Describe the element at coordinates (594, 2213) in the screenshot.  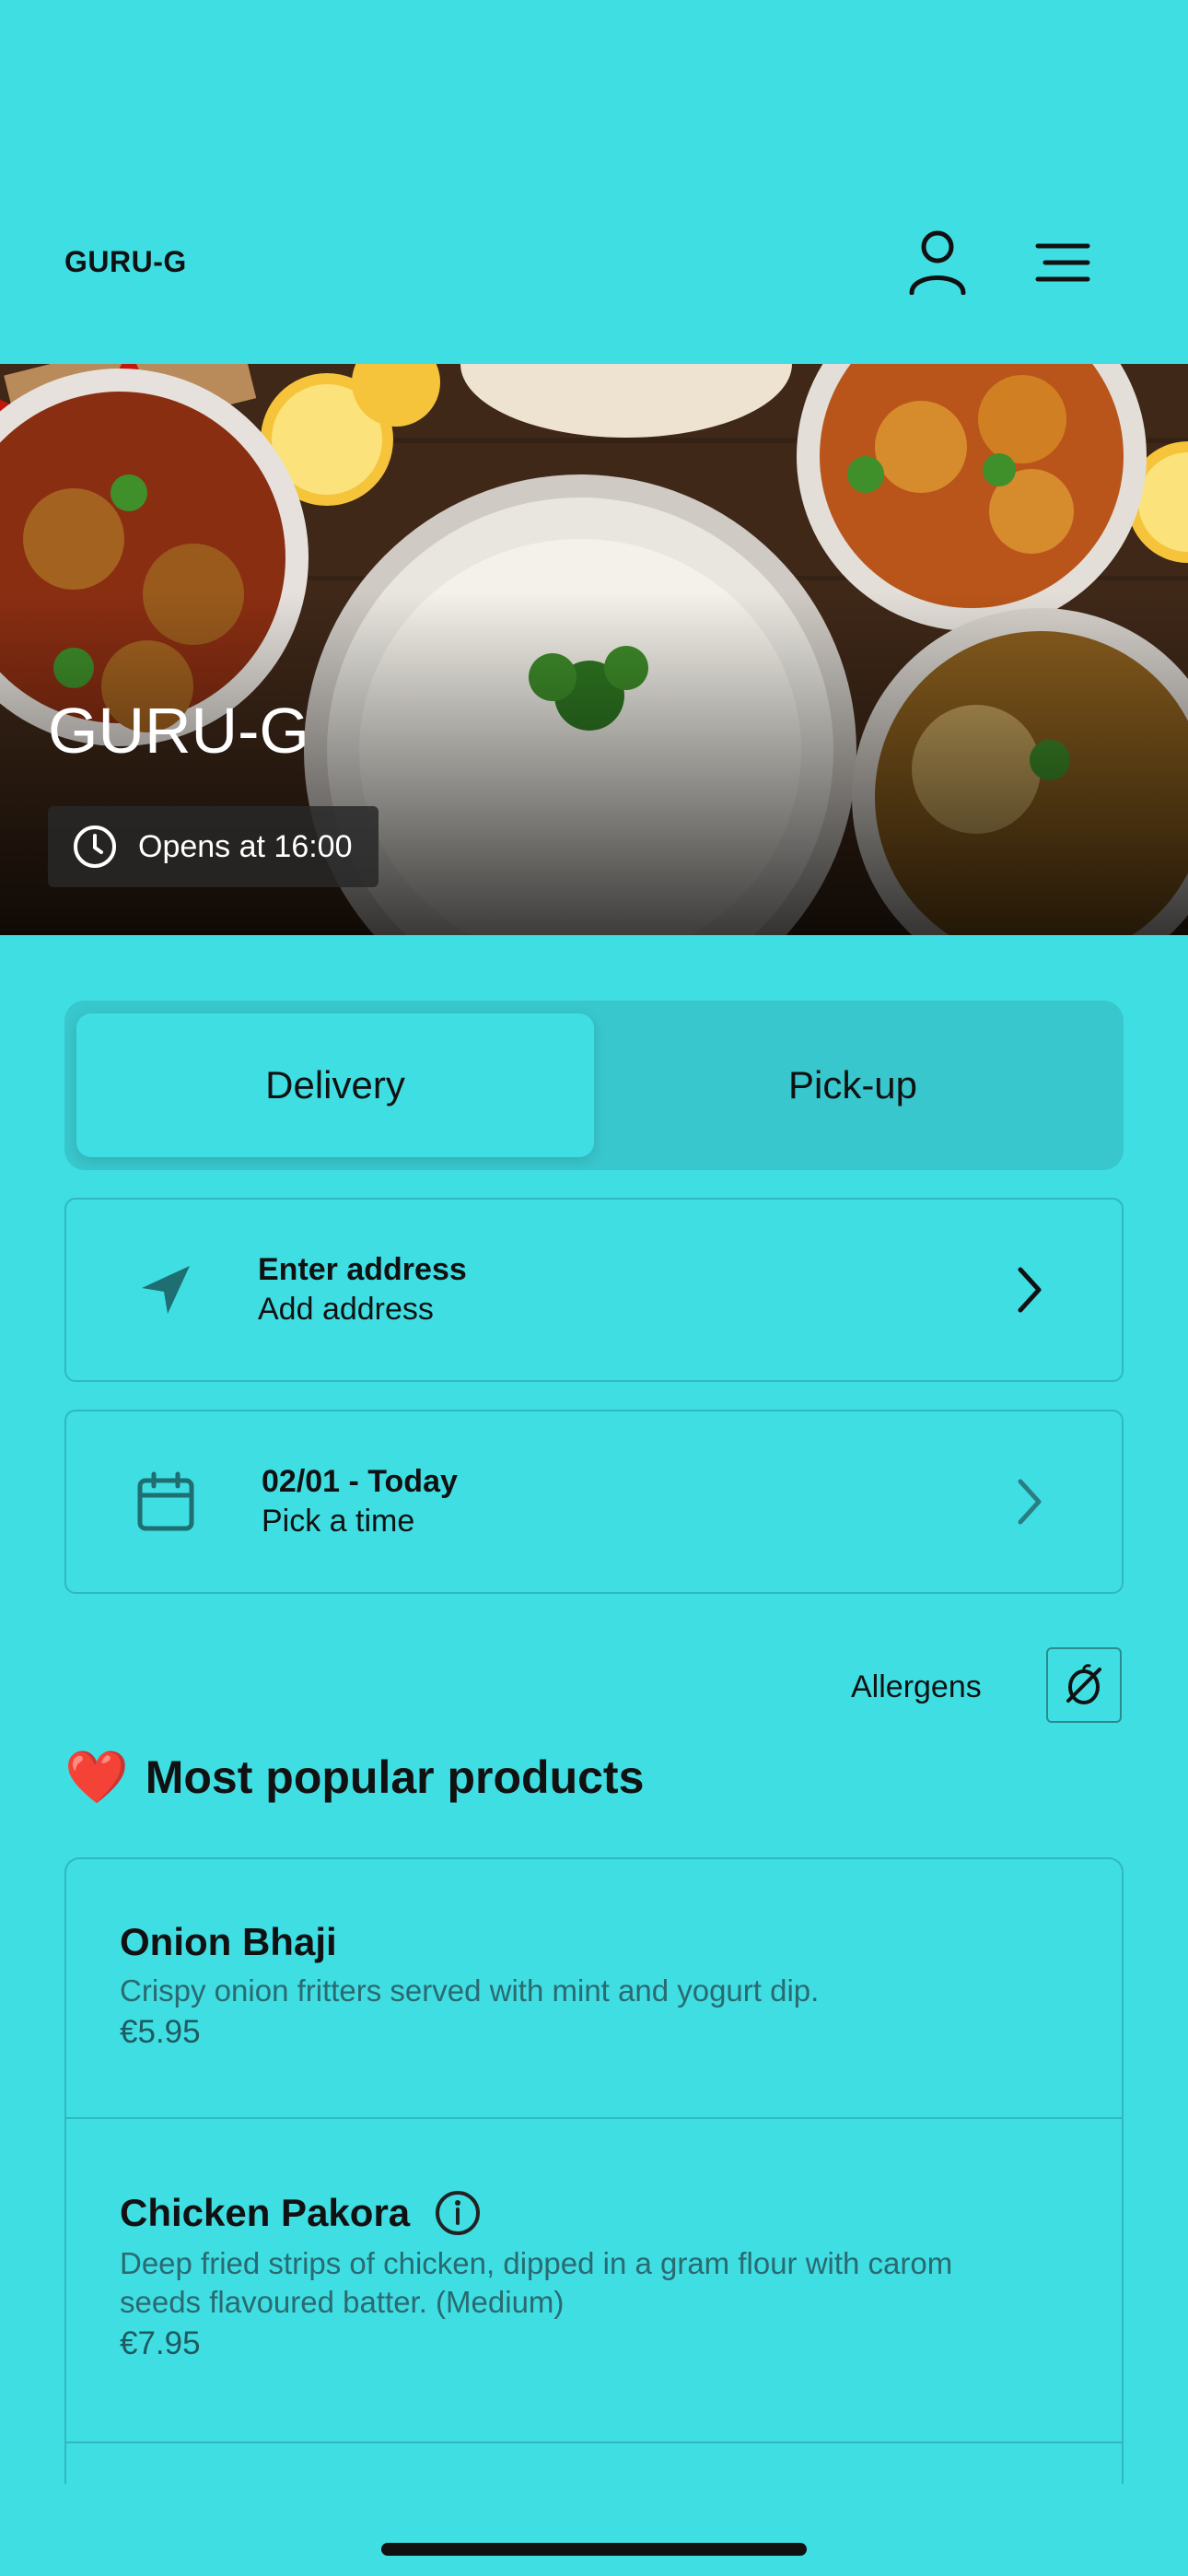
I see `product-name: Chicken Pakora` at that location.